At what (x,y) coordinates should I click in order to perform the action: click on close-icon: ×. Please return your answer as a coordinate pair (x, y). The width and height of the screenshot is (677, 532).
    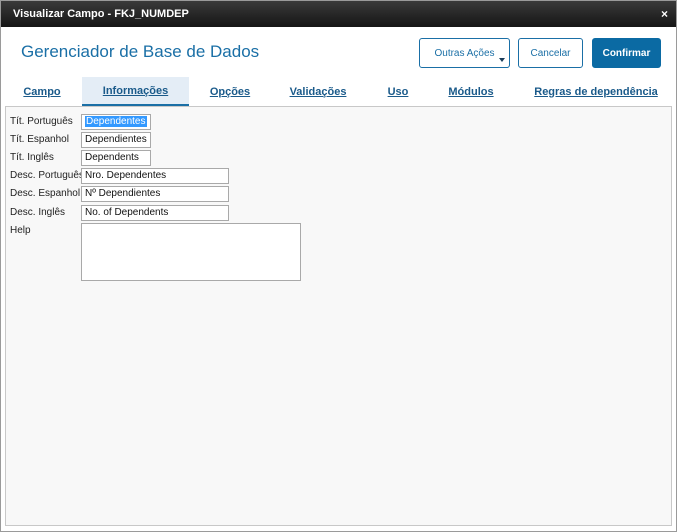
    Looking at the image, I should click on (664, 14).